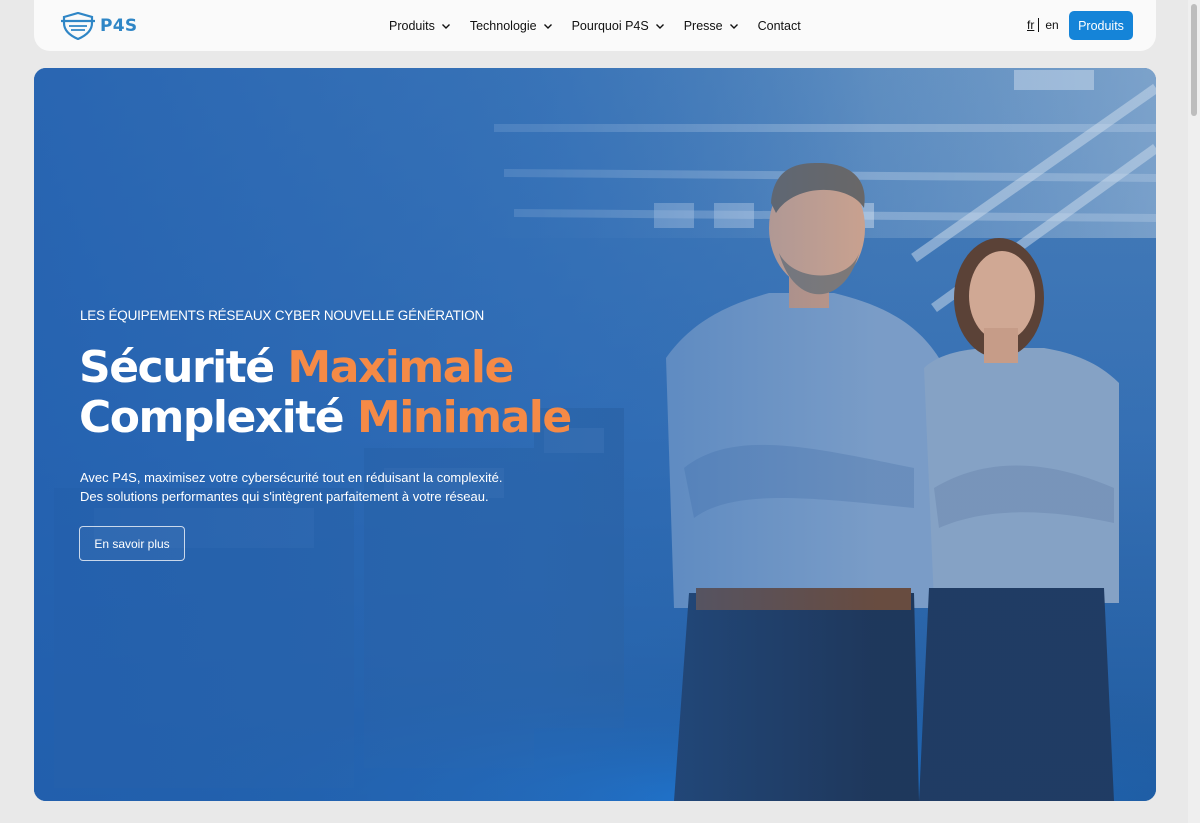  I want to click on learn-more-button: En savoir plus, so click(132, 543).